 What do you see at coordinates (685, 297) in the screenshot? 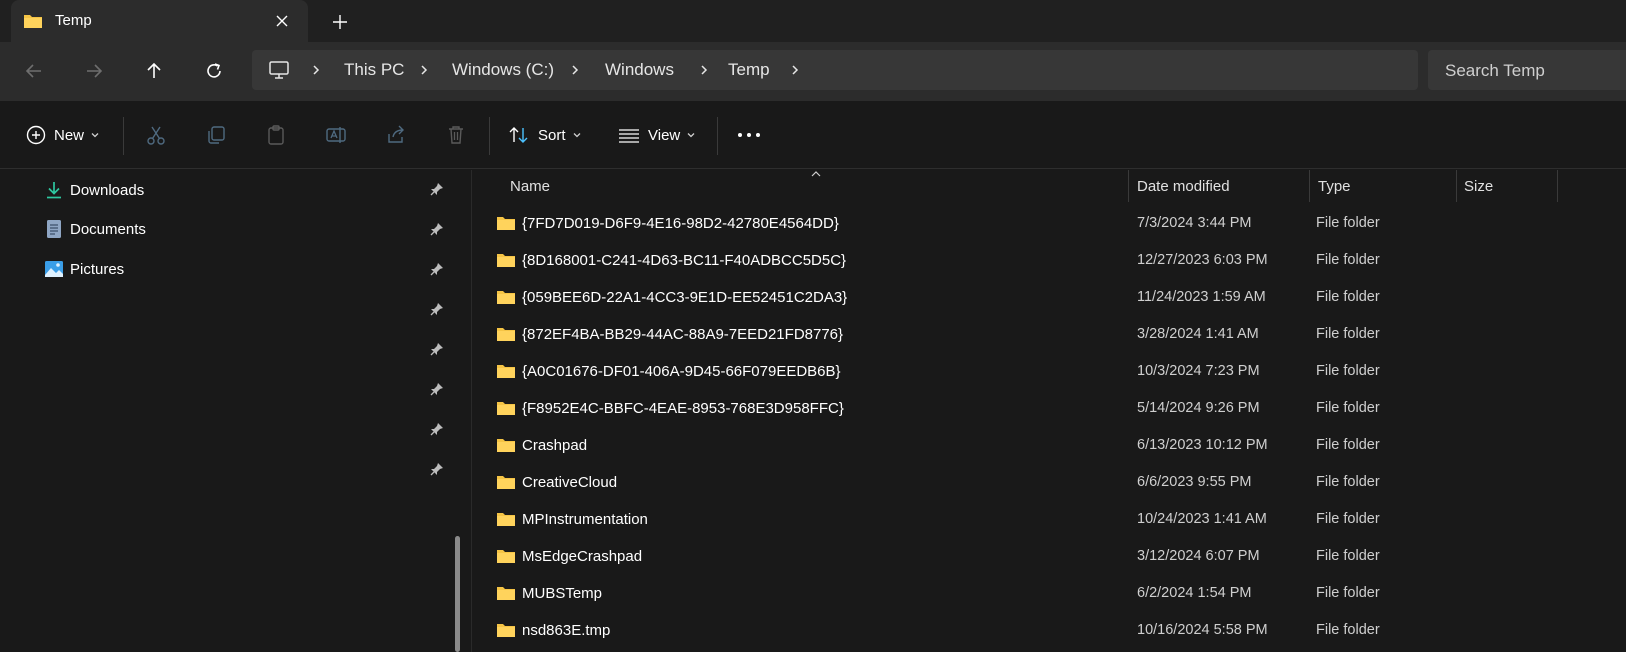
I see `file-name: {059BEE6D-22A1-4CC3-9E1D-EE52451C2DA3}` at bounding box center [685, 297].